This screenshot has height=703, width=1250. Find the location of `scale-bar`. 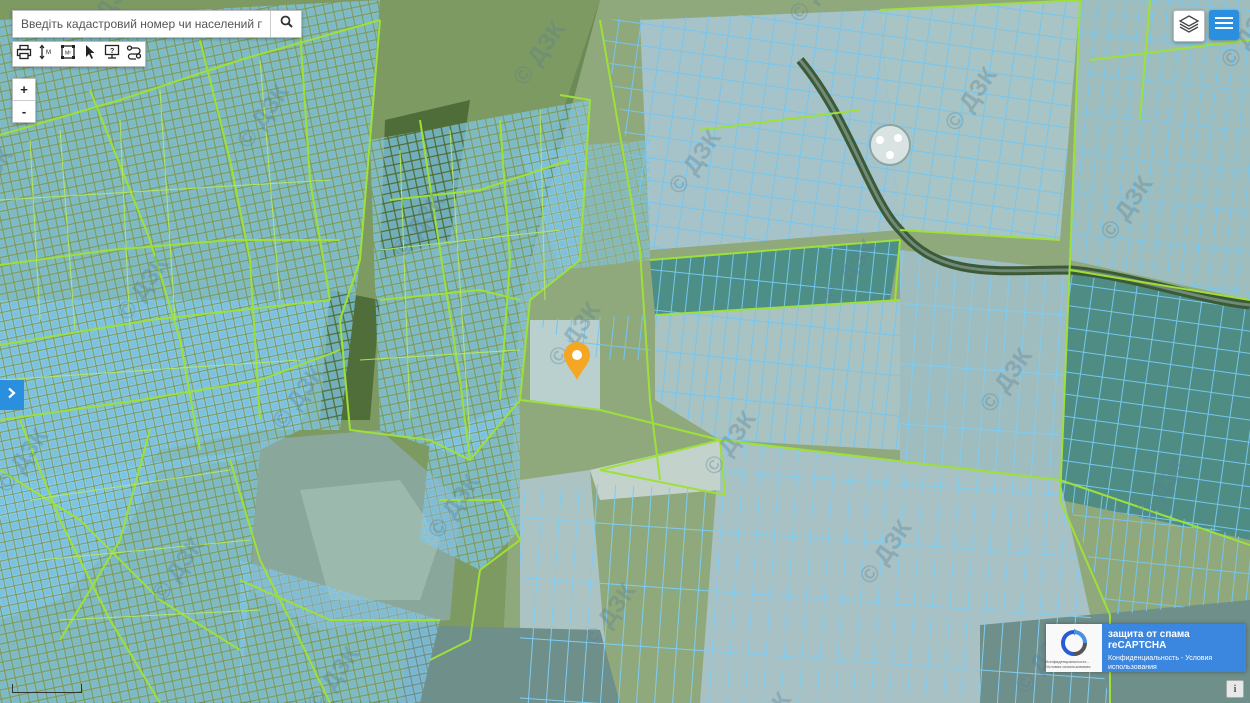

scale-bar is located at coordinates (47, 688).